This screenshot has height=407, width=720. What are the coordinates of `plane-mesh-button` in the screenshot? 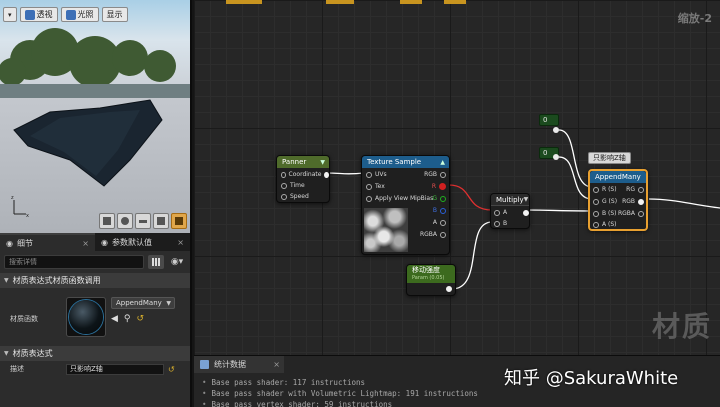 It's located at (143, 221).